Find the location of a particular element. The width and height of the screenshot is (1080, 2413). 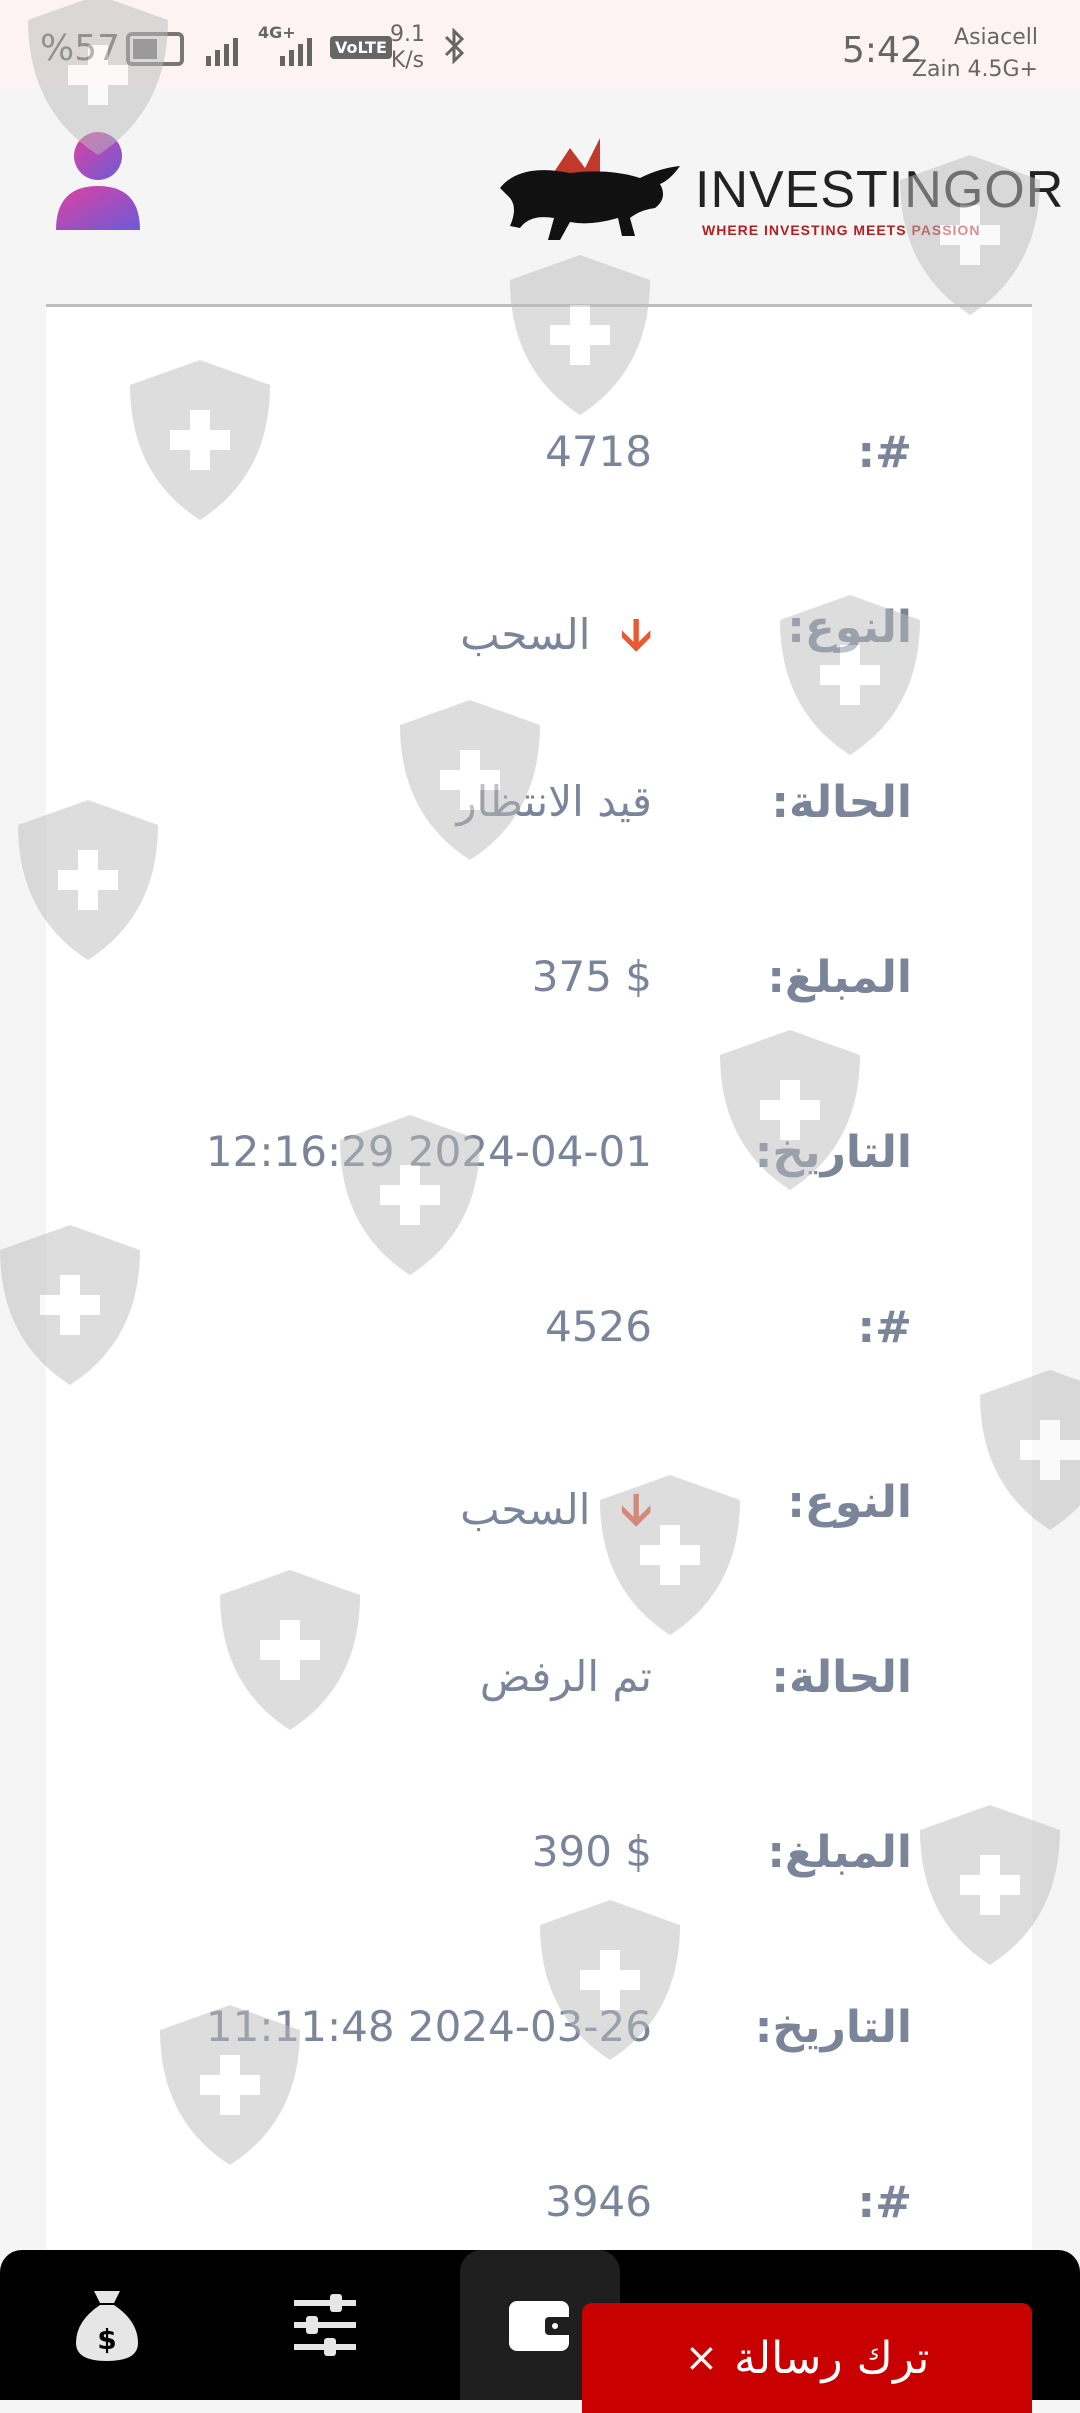

transaction-status: تم الرفض is located at coordinates (565, 1676).